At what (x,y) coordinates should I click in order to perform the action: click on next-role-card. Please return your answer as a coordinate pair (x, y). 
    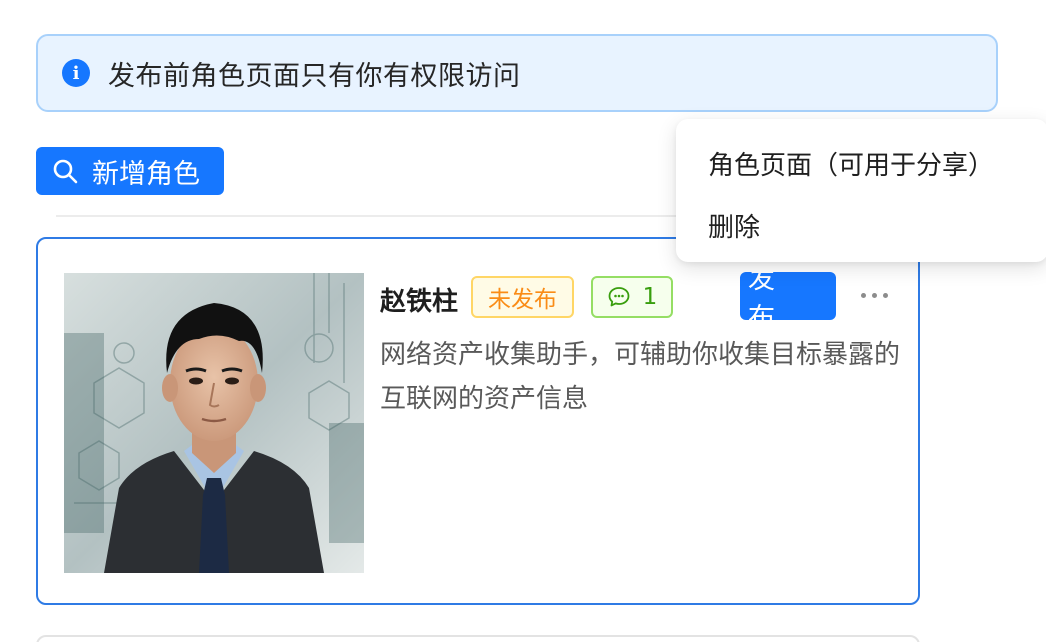
    Looking at the image, I should click on (478, 638).